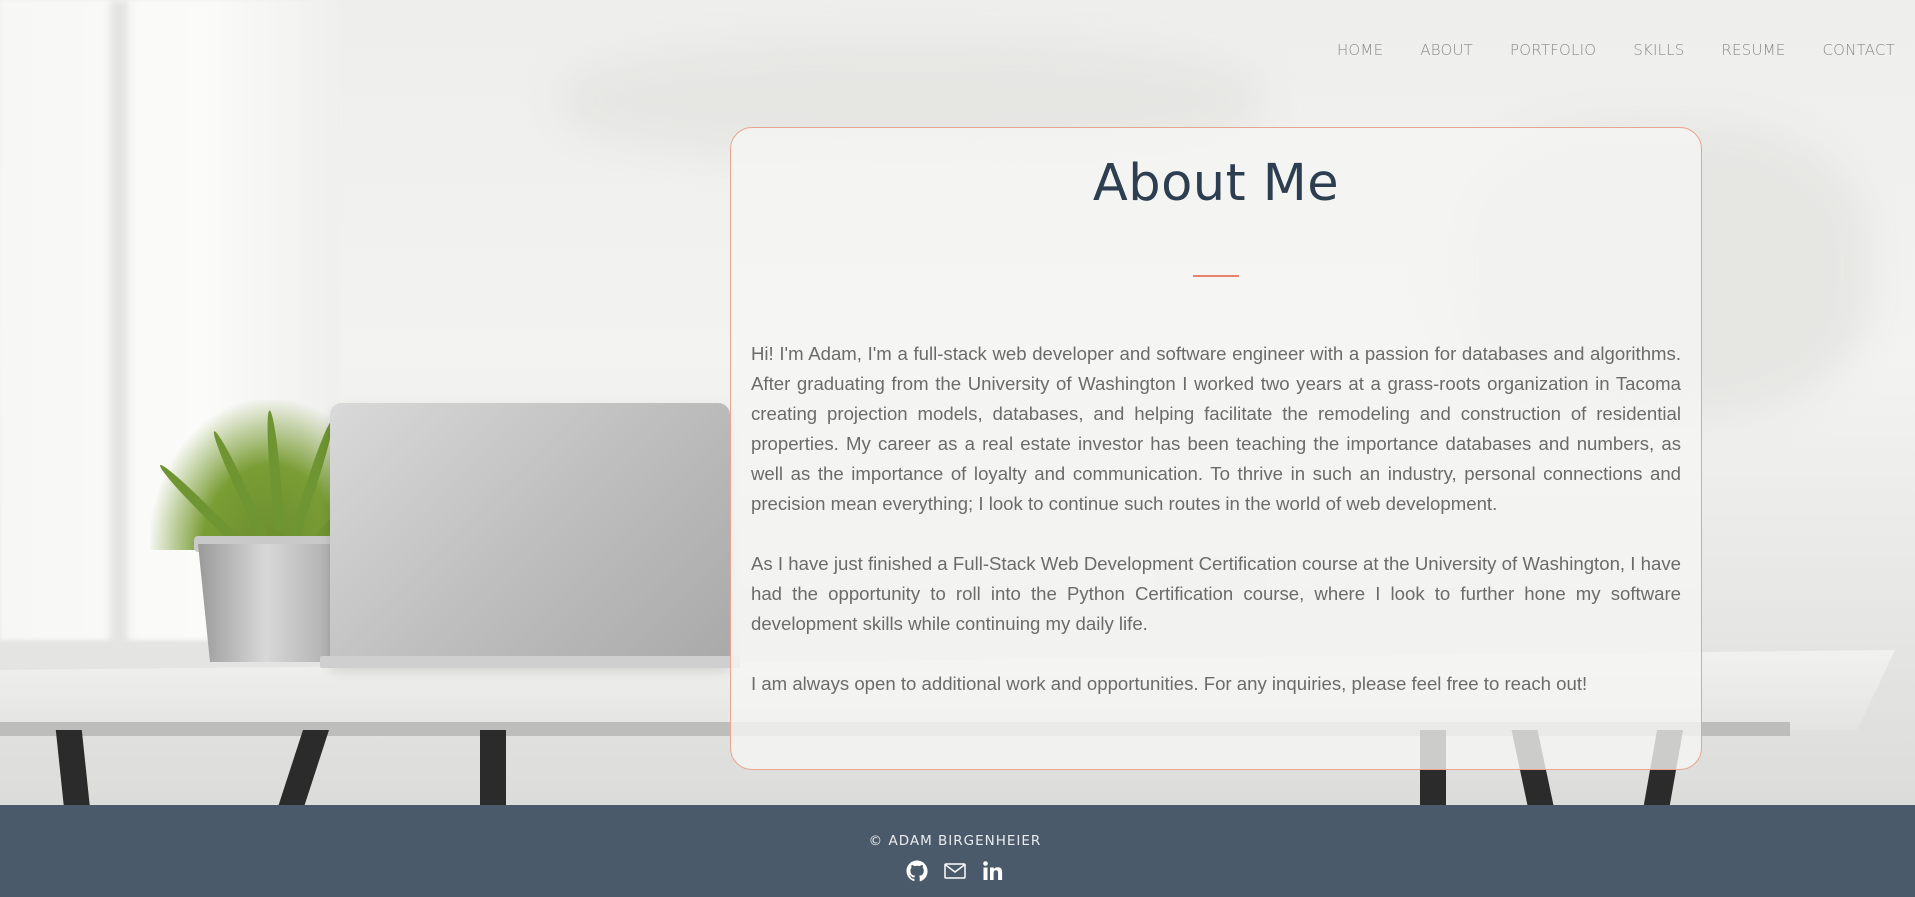 This screenshot has height=897, width=1915. I want to click on laptop-base, so click(530, 662).